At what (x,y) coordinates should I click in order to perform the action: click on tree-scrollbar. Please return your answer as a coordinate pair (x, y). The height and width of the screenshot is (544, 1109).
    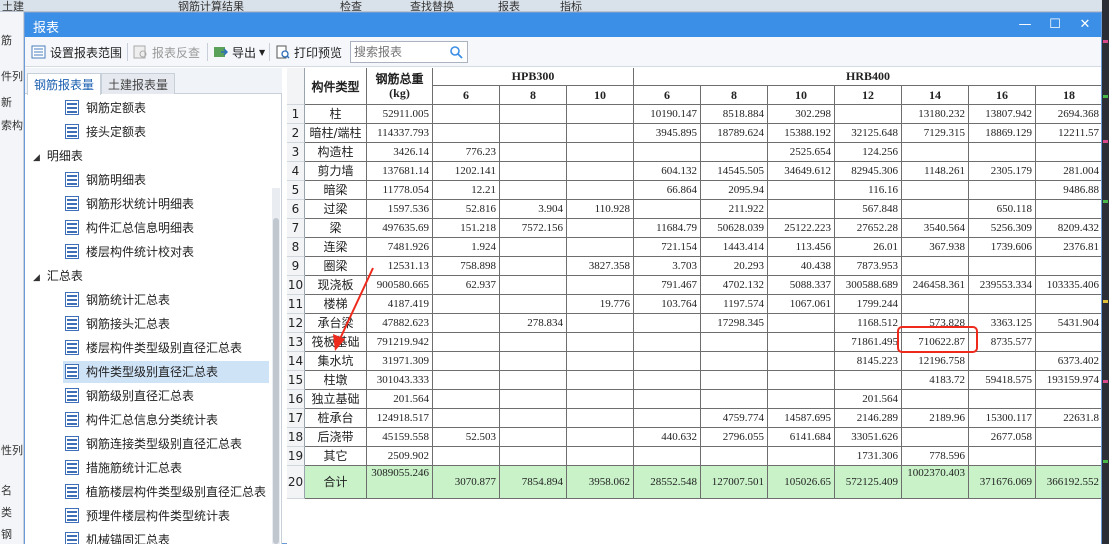
    Looking at the image, I should click on (276, 366).